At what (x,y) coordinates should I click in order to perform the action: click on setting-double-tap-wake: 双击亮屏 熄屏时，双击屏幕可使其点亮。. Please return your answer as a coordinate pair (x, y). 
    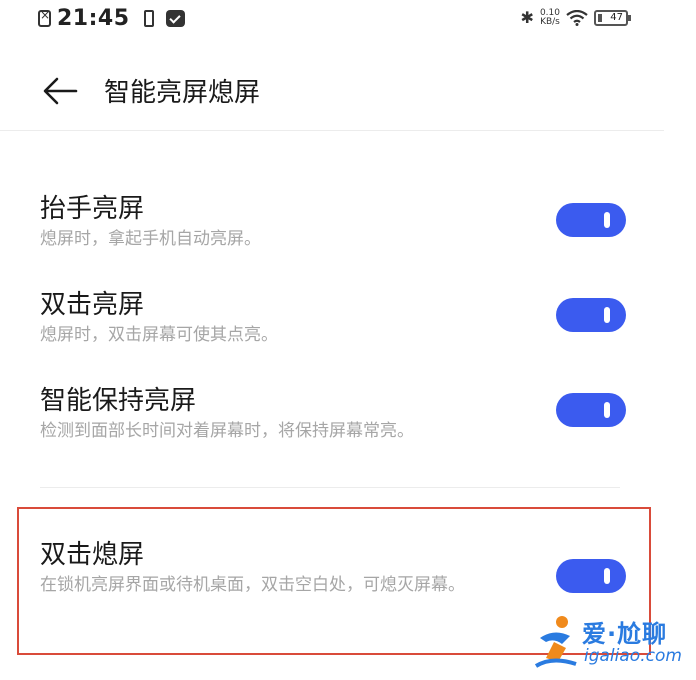
    Looking at the image, I should click on (348, 319).